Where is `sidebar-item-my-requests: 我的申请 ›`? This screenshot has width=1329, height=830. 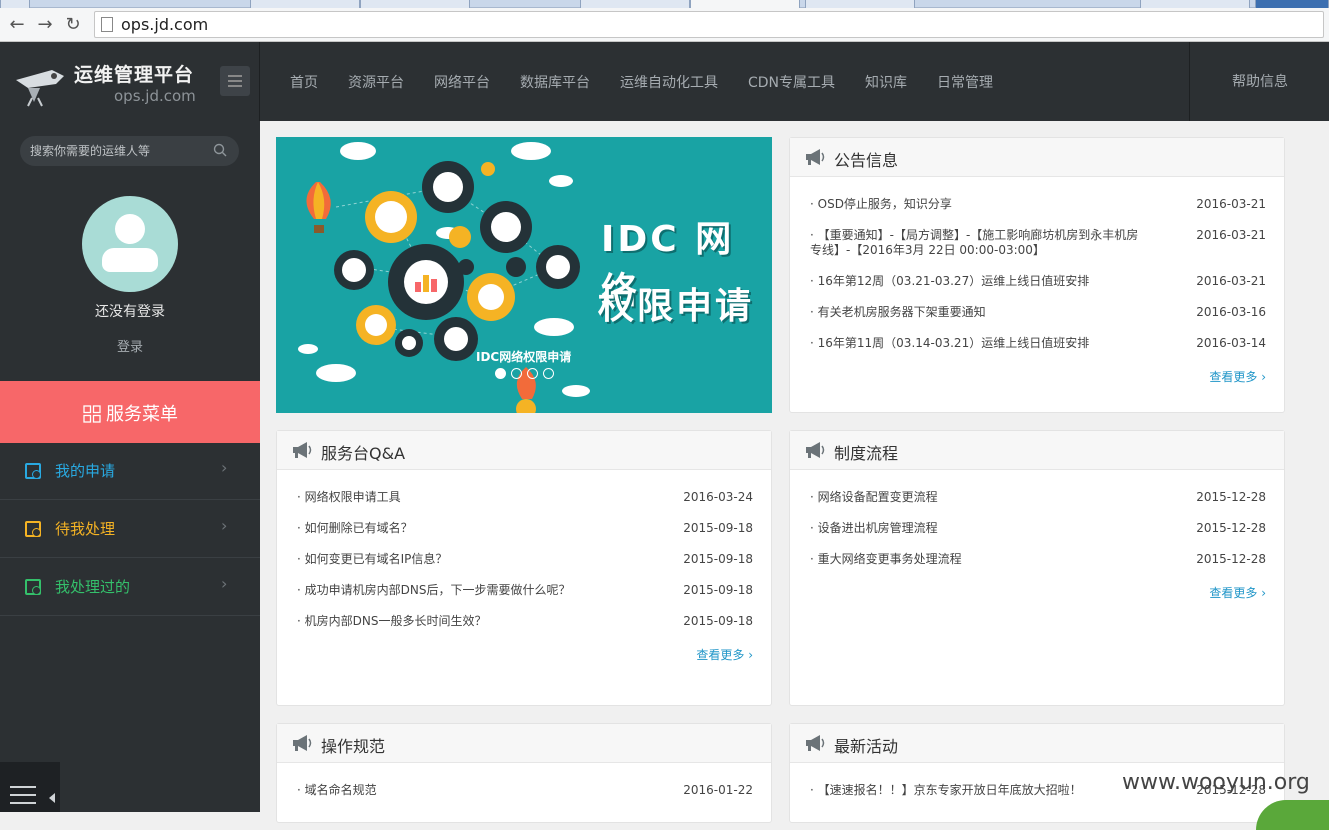 sidebar-item-my-requests: 我的申请 › is located at coordinates (130, 471).